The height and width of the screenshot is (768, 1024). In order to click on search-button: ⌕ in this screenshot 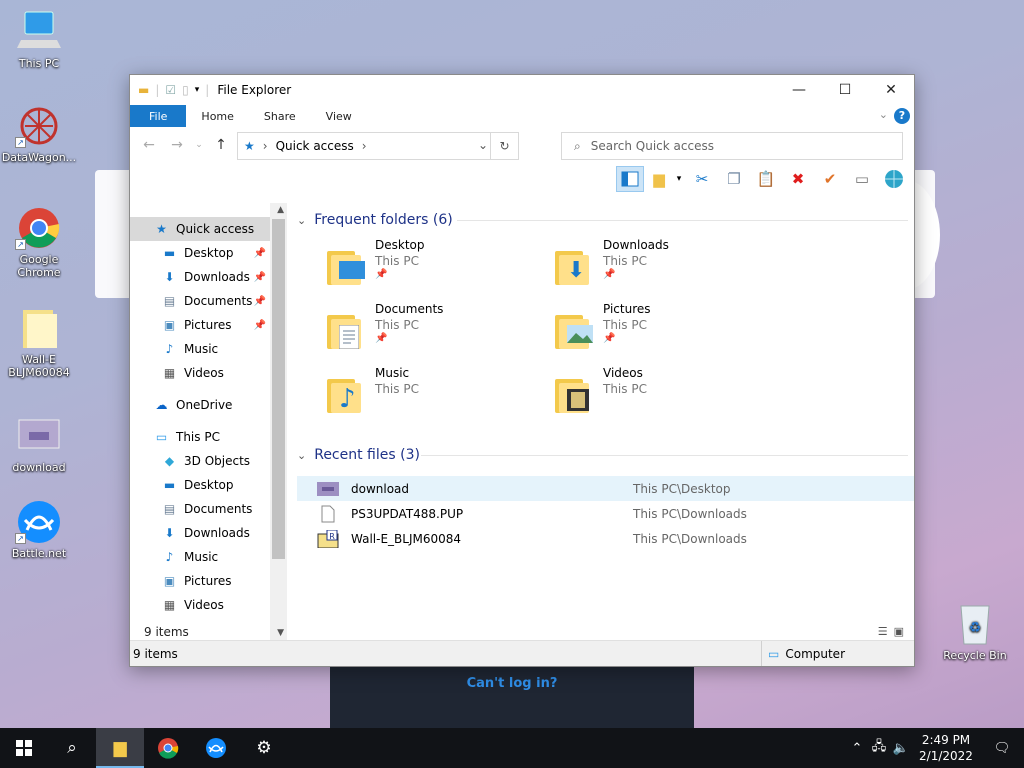, I will do `click(72, 748)`.